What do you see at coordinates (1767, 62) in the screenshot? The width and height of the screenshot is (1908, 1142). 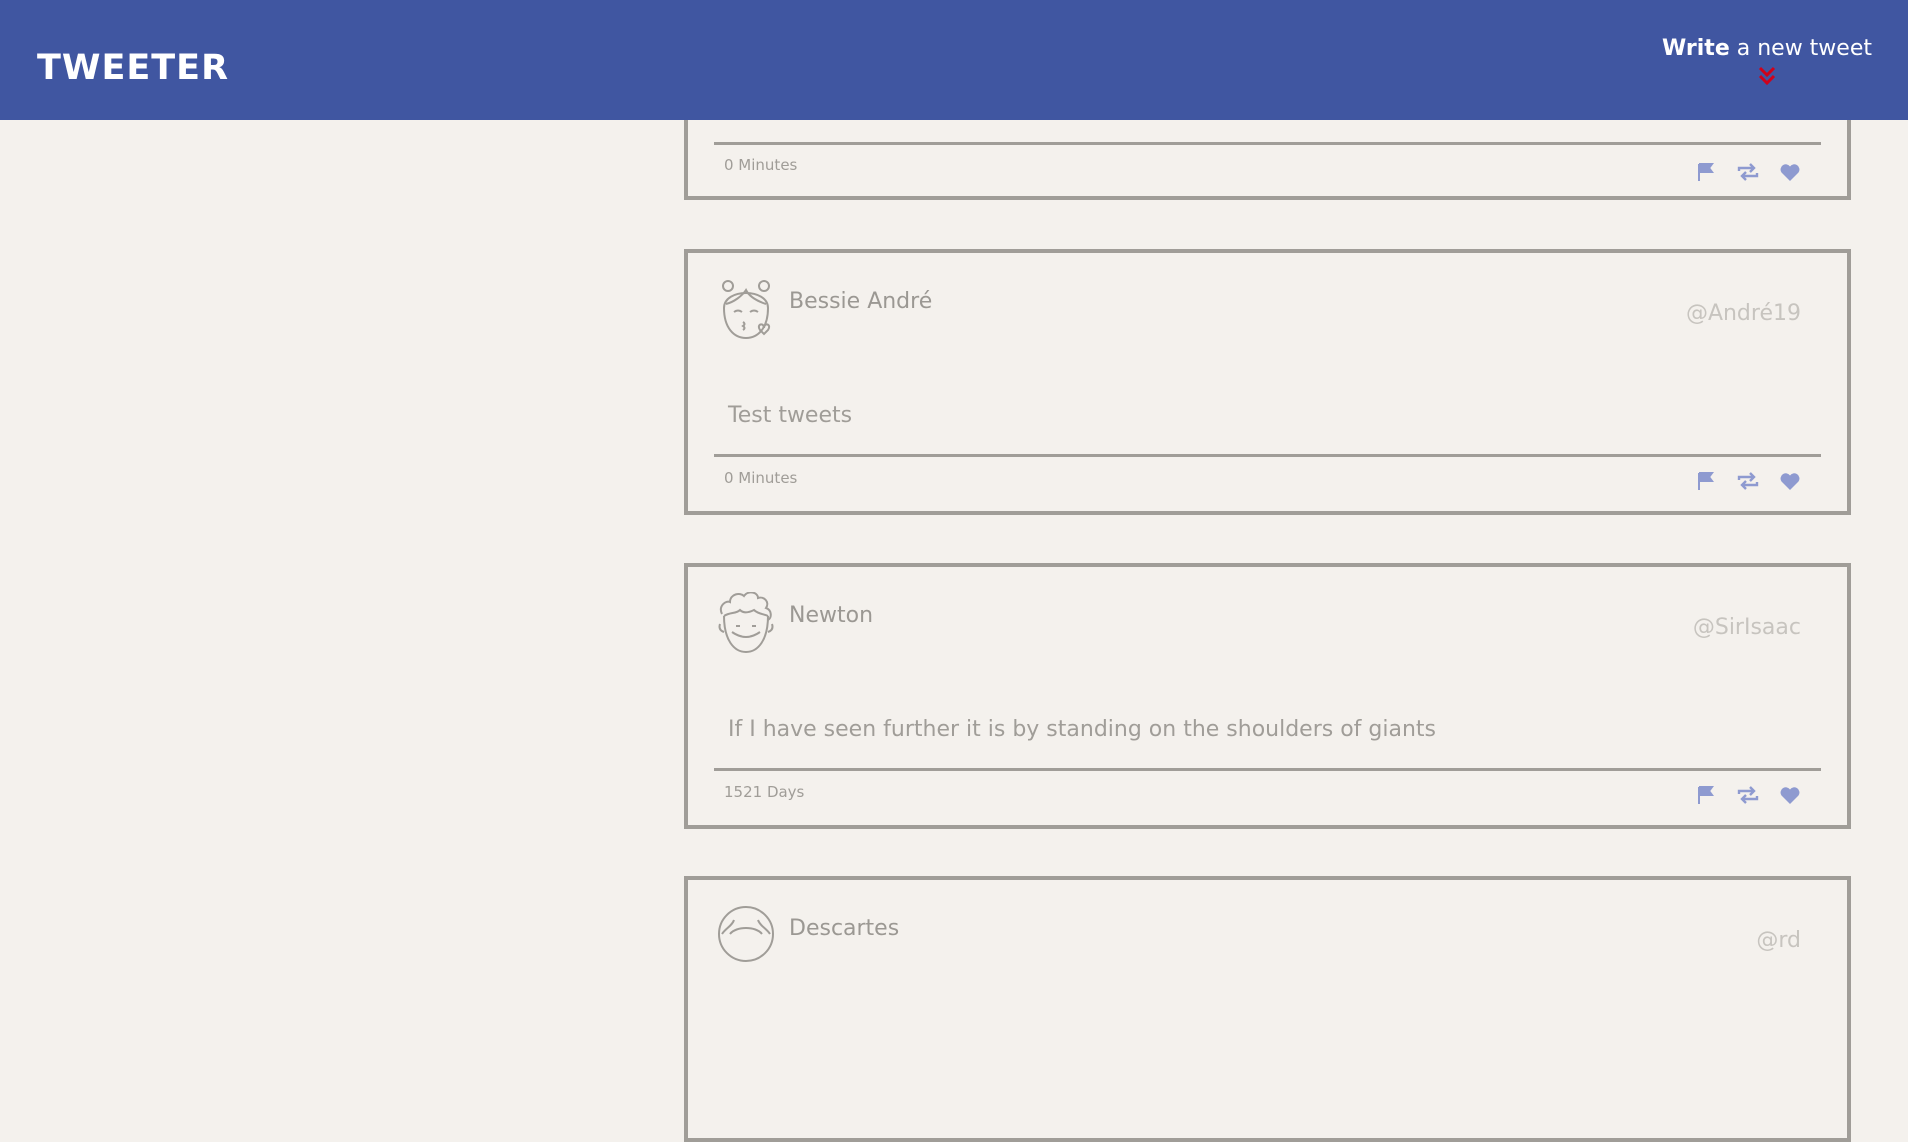 I see `write-new-tweet-button: Write a new tweet` at bounding box center [1767, 62].